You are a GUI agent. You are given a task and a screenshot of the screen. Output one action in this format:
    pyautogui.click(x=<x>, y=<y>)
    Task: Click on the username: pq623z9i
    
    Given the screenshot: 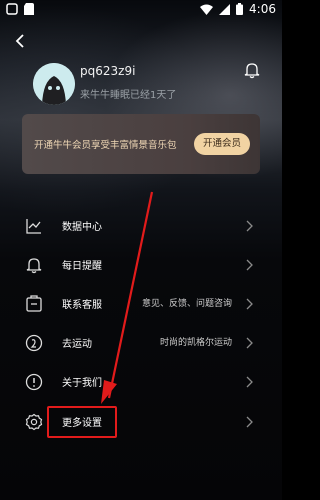 What is the action you would take?
    pyautogui.click(x=108, y=71)
    